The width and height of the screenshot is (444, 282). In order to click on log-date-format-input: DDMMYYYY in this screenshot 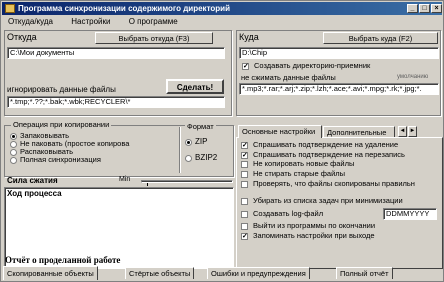, I will do `click(410, 214)`.